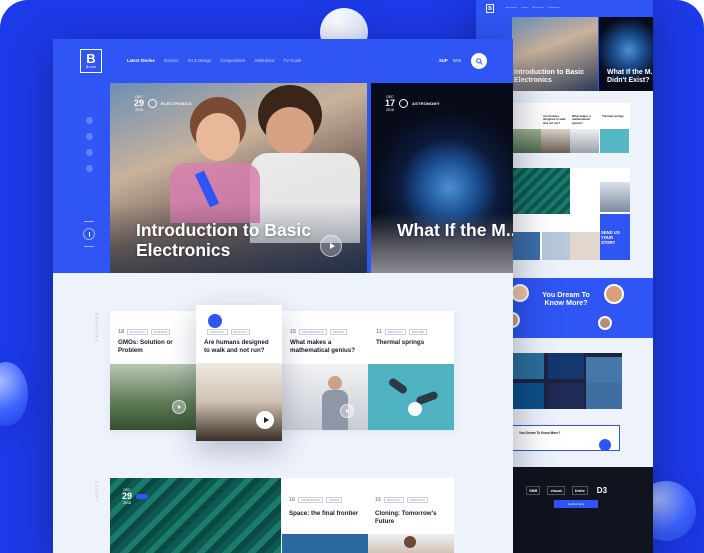 The image size is (704, 553). Describe the element at coordinates (89, 168) in the screenshot. I see `instagram-icon` at that location.